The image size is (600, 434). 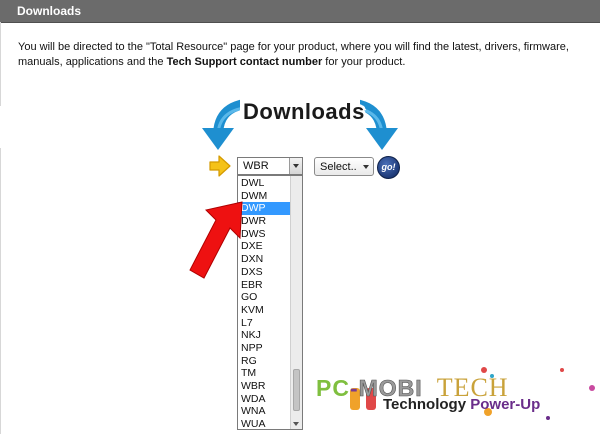 I want to click on section-header: Downloads, so click(x=300, y=11).